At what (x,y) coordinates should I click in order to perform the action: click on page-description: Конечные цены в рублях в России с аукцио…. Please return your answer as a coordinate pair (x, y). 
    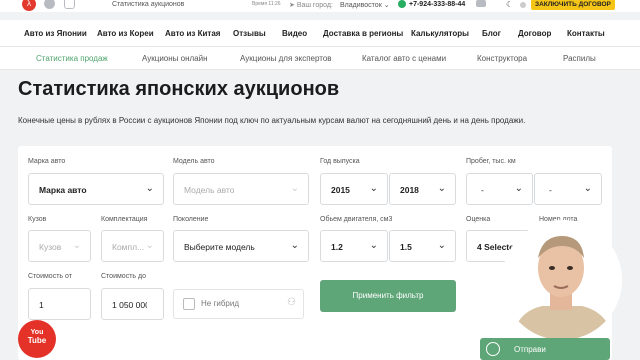
    Looking at the image, I should click on (272, 120).